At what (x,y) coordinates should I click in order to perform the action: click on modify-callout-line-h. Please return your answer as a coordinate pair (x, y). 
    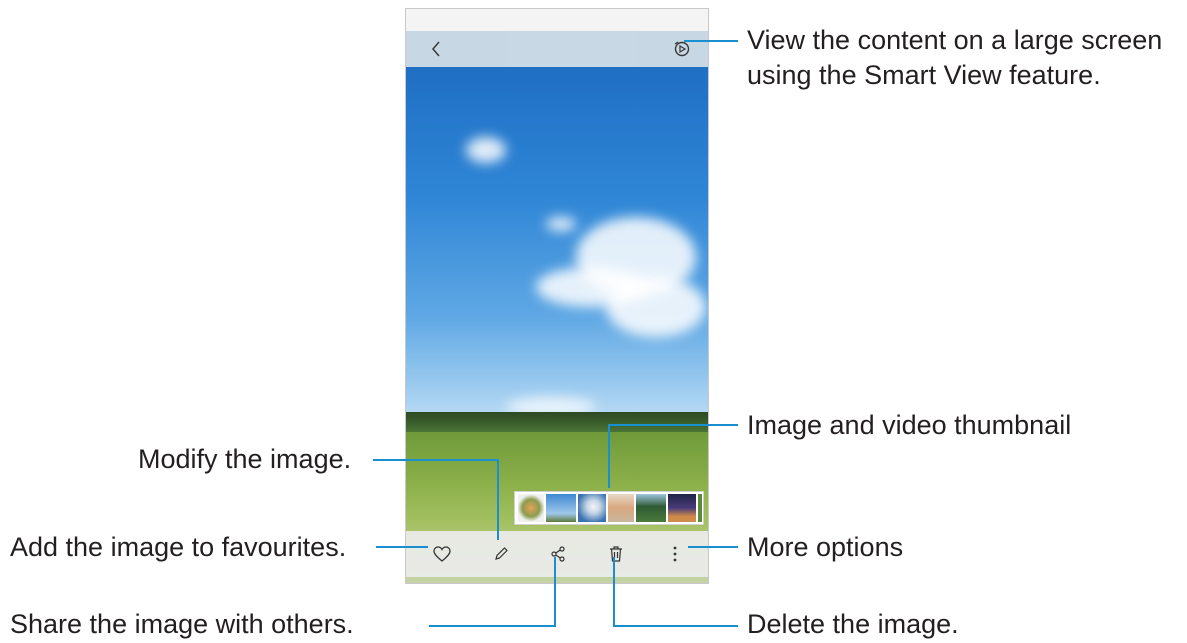
    Looking at the image, I should click on (436, 460).